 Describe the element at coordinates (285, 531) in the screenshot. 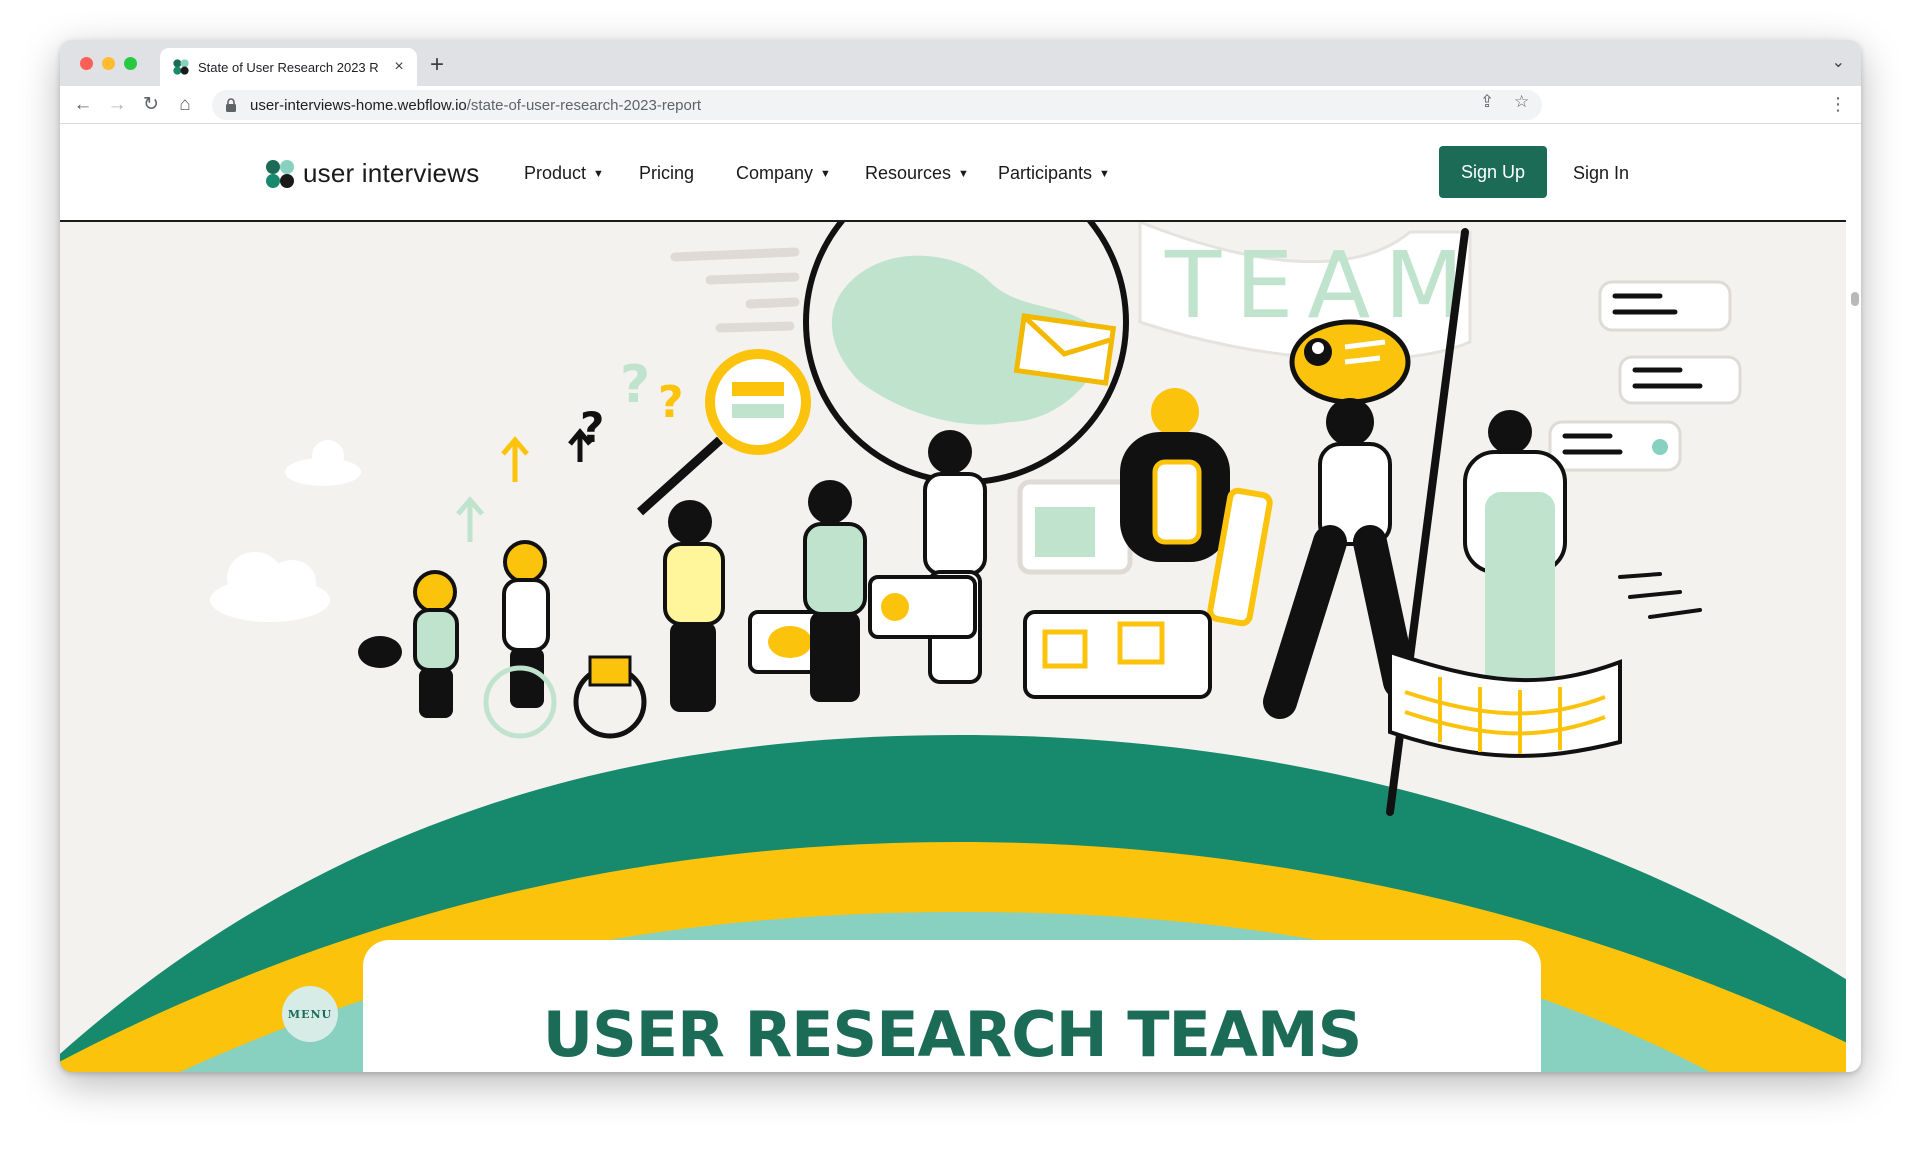

I see `cloud-icon` at that location.